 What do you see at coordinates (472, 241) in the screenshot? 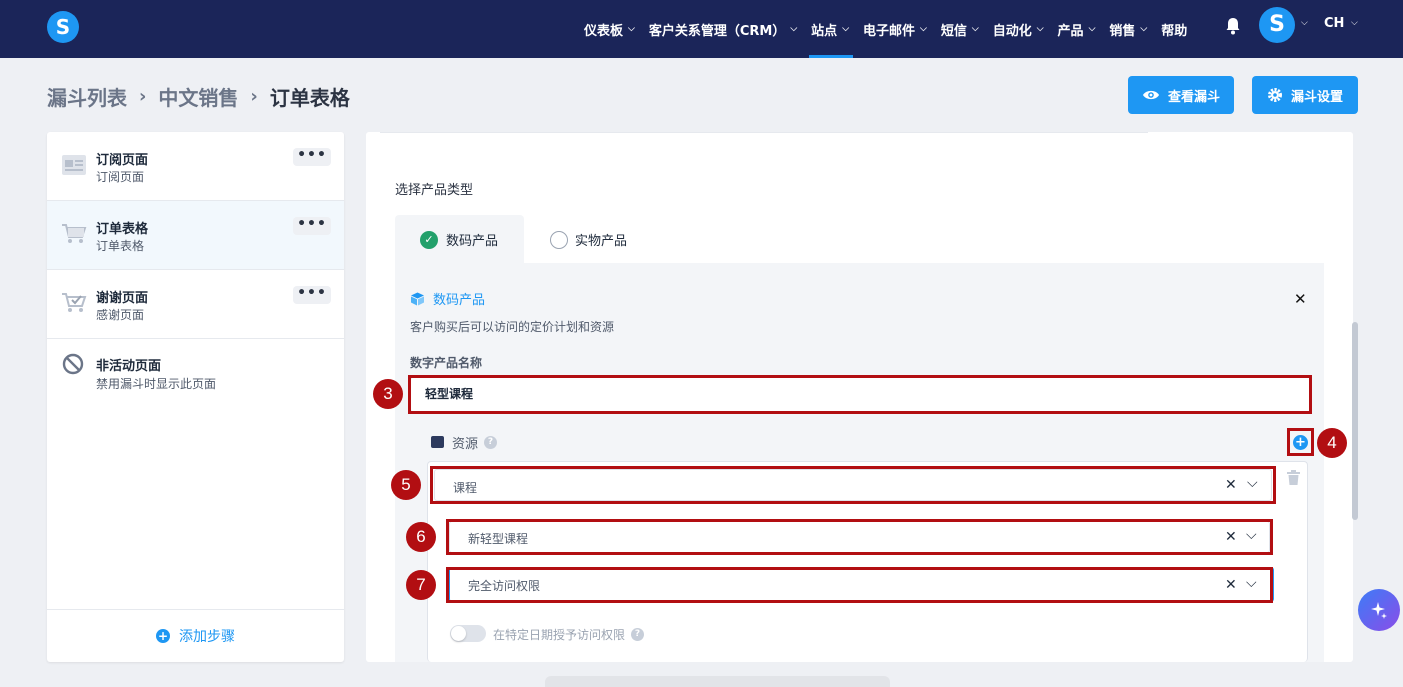
I see `tab-label: 数码产品` at bounding box center [472, 241].